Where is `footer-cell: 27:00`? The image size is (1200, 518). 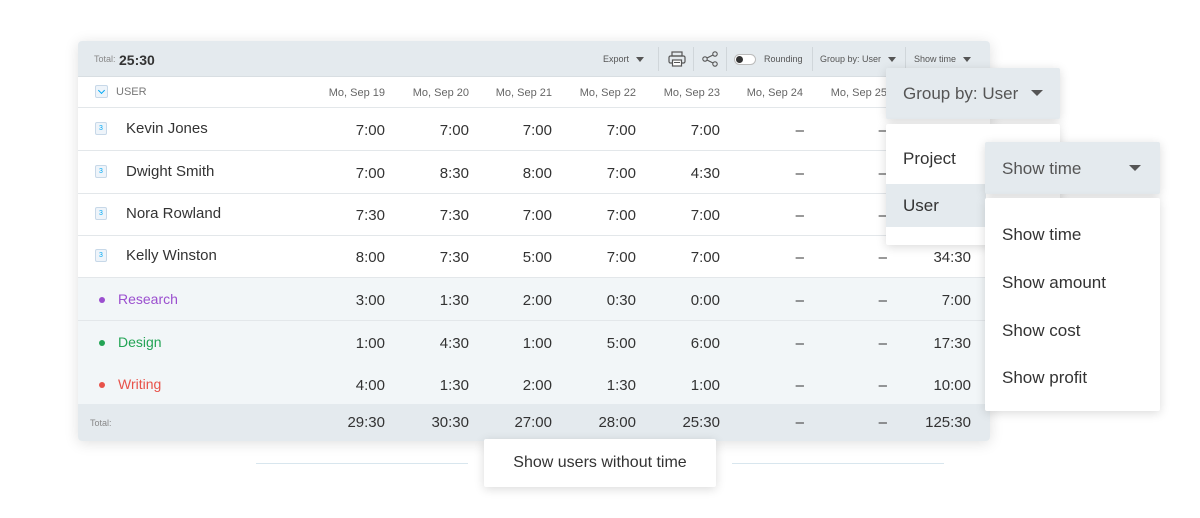
footer-cell: 27:00 is located at coordinates (533, 422).